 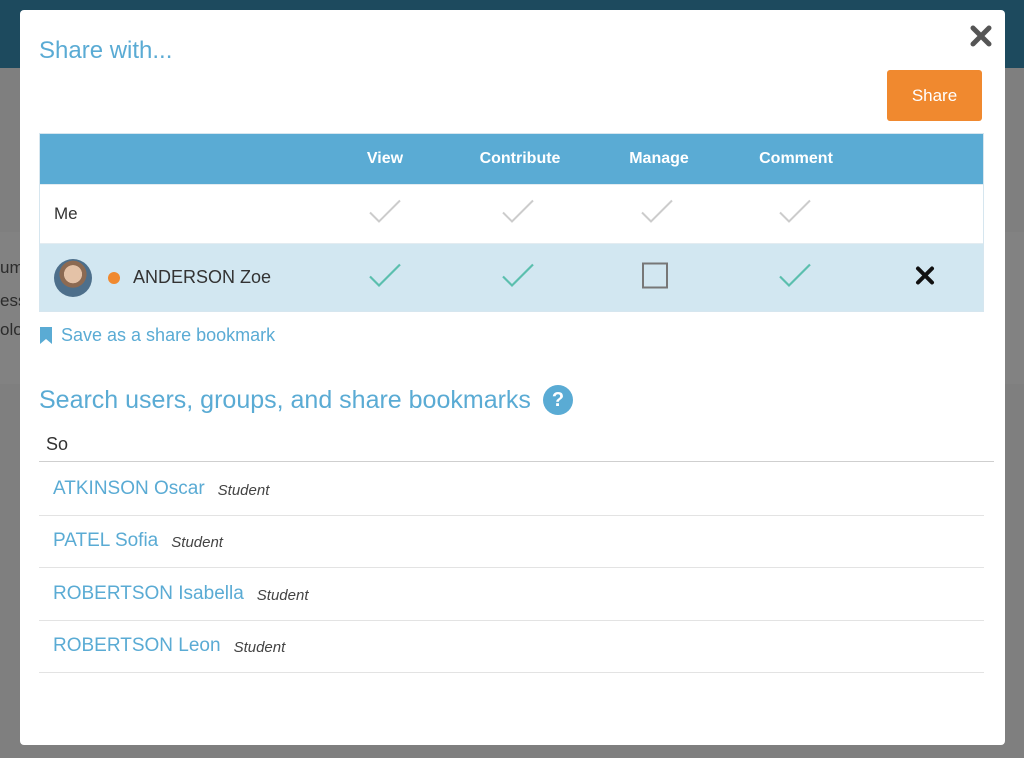 What do you see at coordinates (516, 445) in the screenshot?
I see `search-input` at bounding box center [516, 445].